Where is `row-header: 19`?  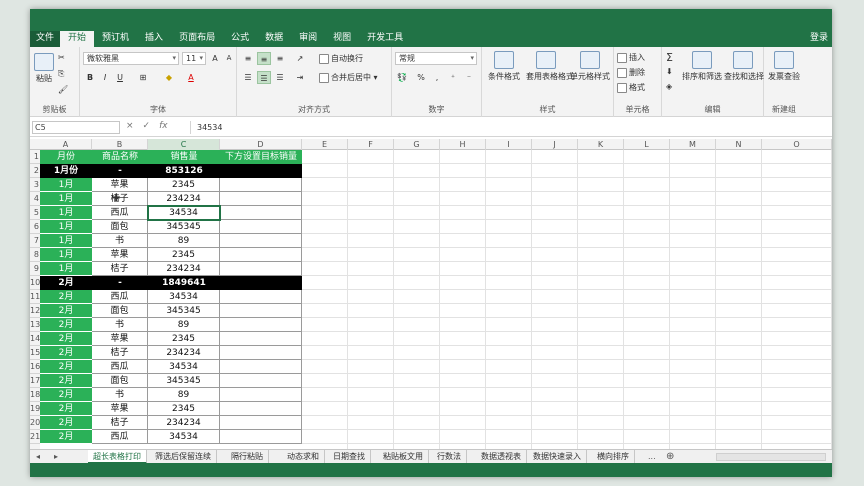
row-header: 19 is located at coordinates (35, 409).